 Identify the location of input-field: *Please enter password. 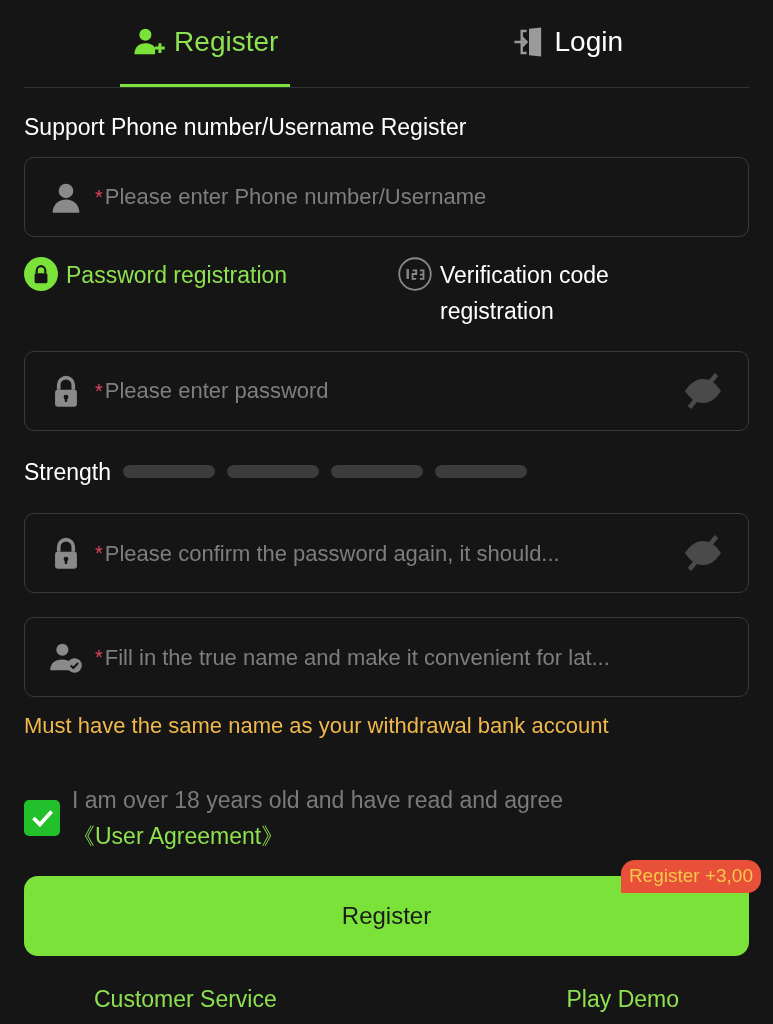
(386, 390).